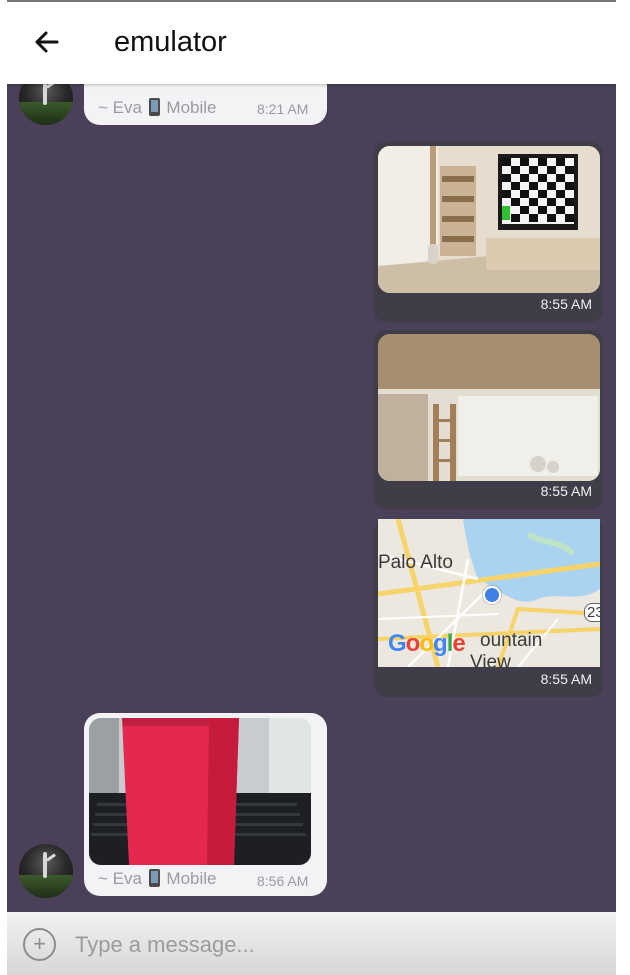 The height and width of the screenshot is (975, 630). Describe the element at coordinates (46, 871) in the screenshot. I see `sender-avatar` at that location.